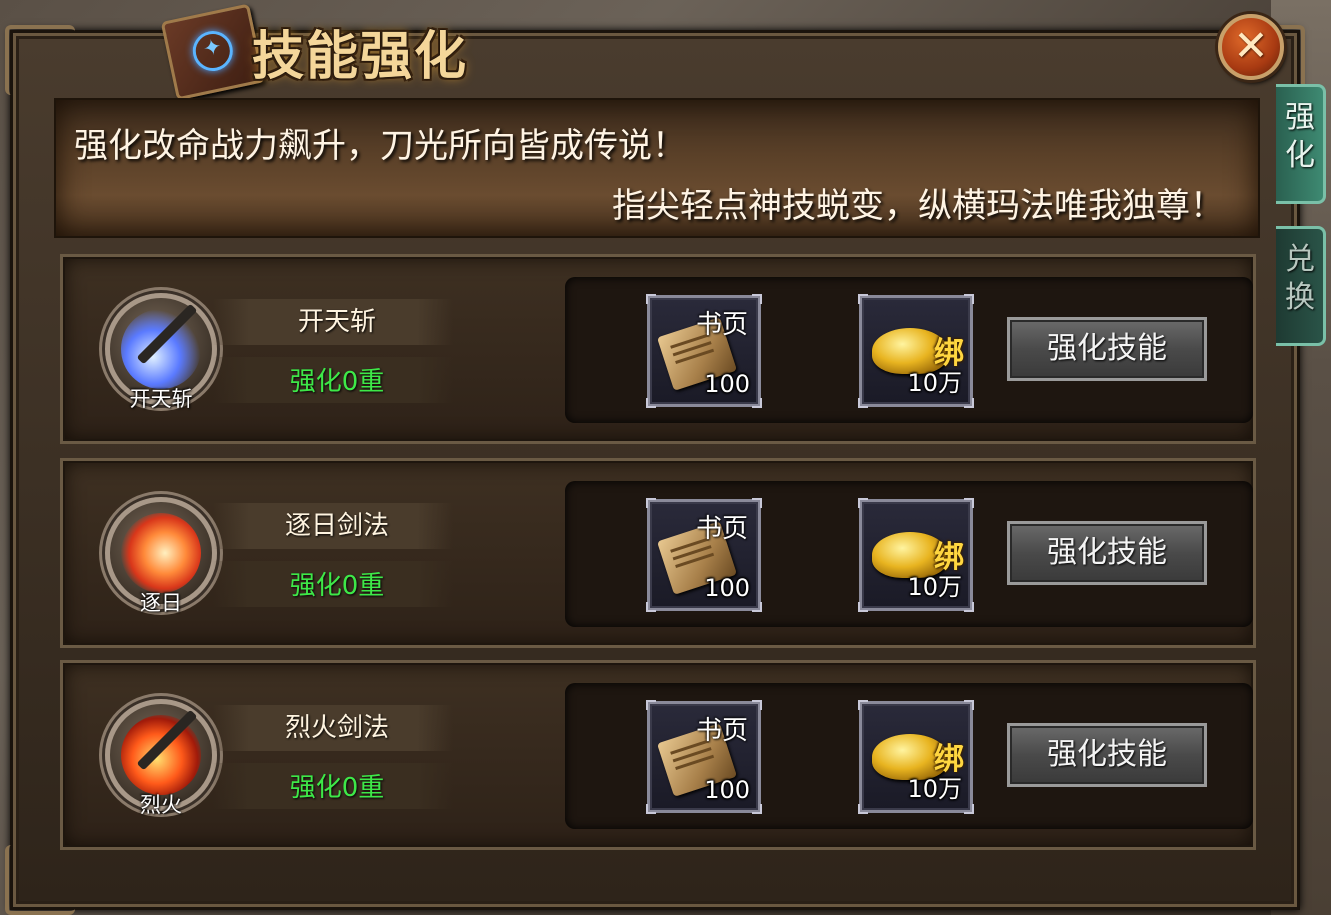 This screenshot has width=1331, height=915. I want to click on zhuri-skill-icon: 逐日, so click(161, 553).